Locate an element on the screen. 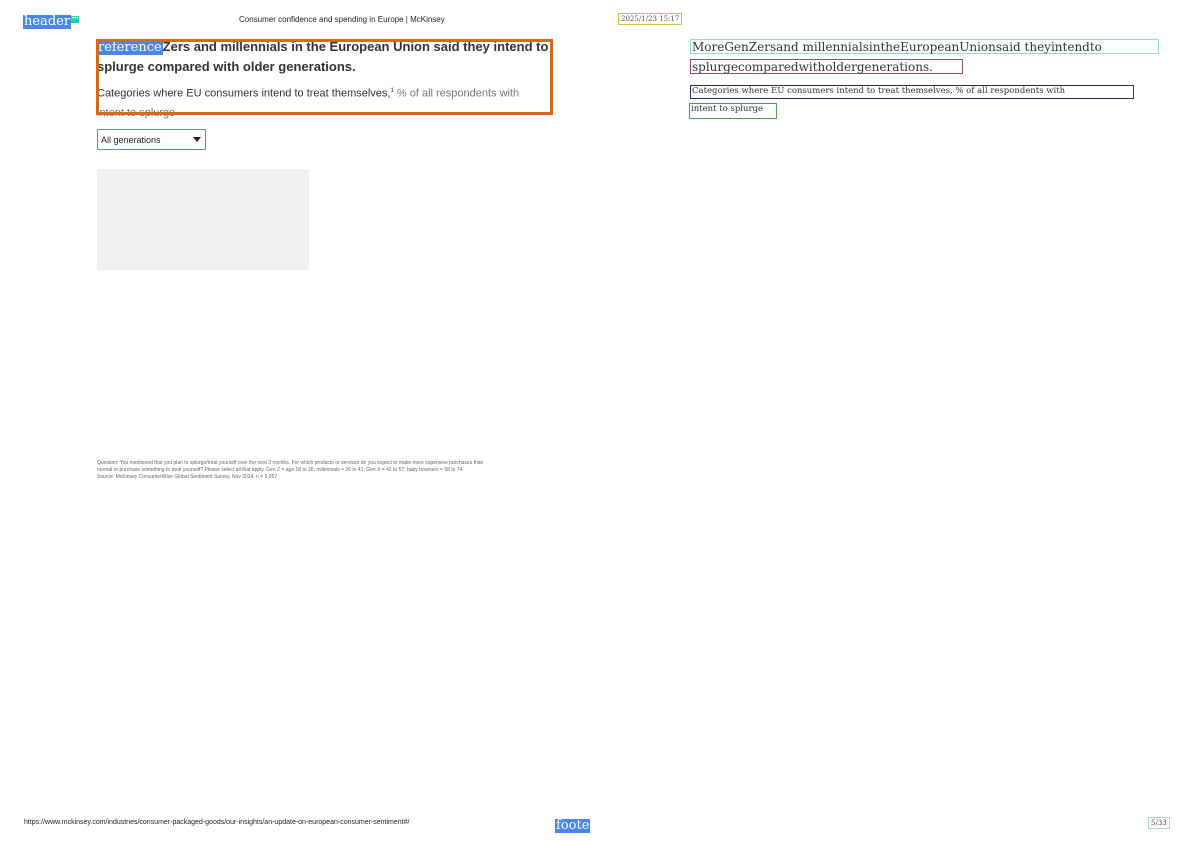  timestamp: 2025/1/23 15:17 is located at coordinates (650, 19).